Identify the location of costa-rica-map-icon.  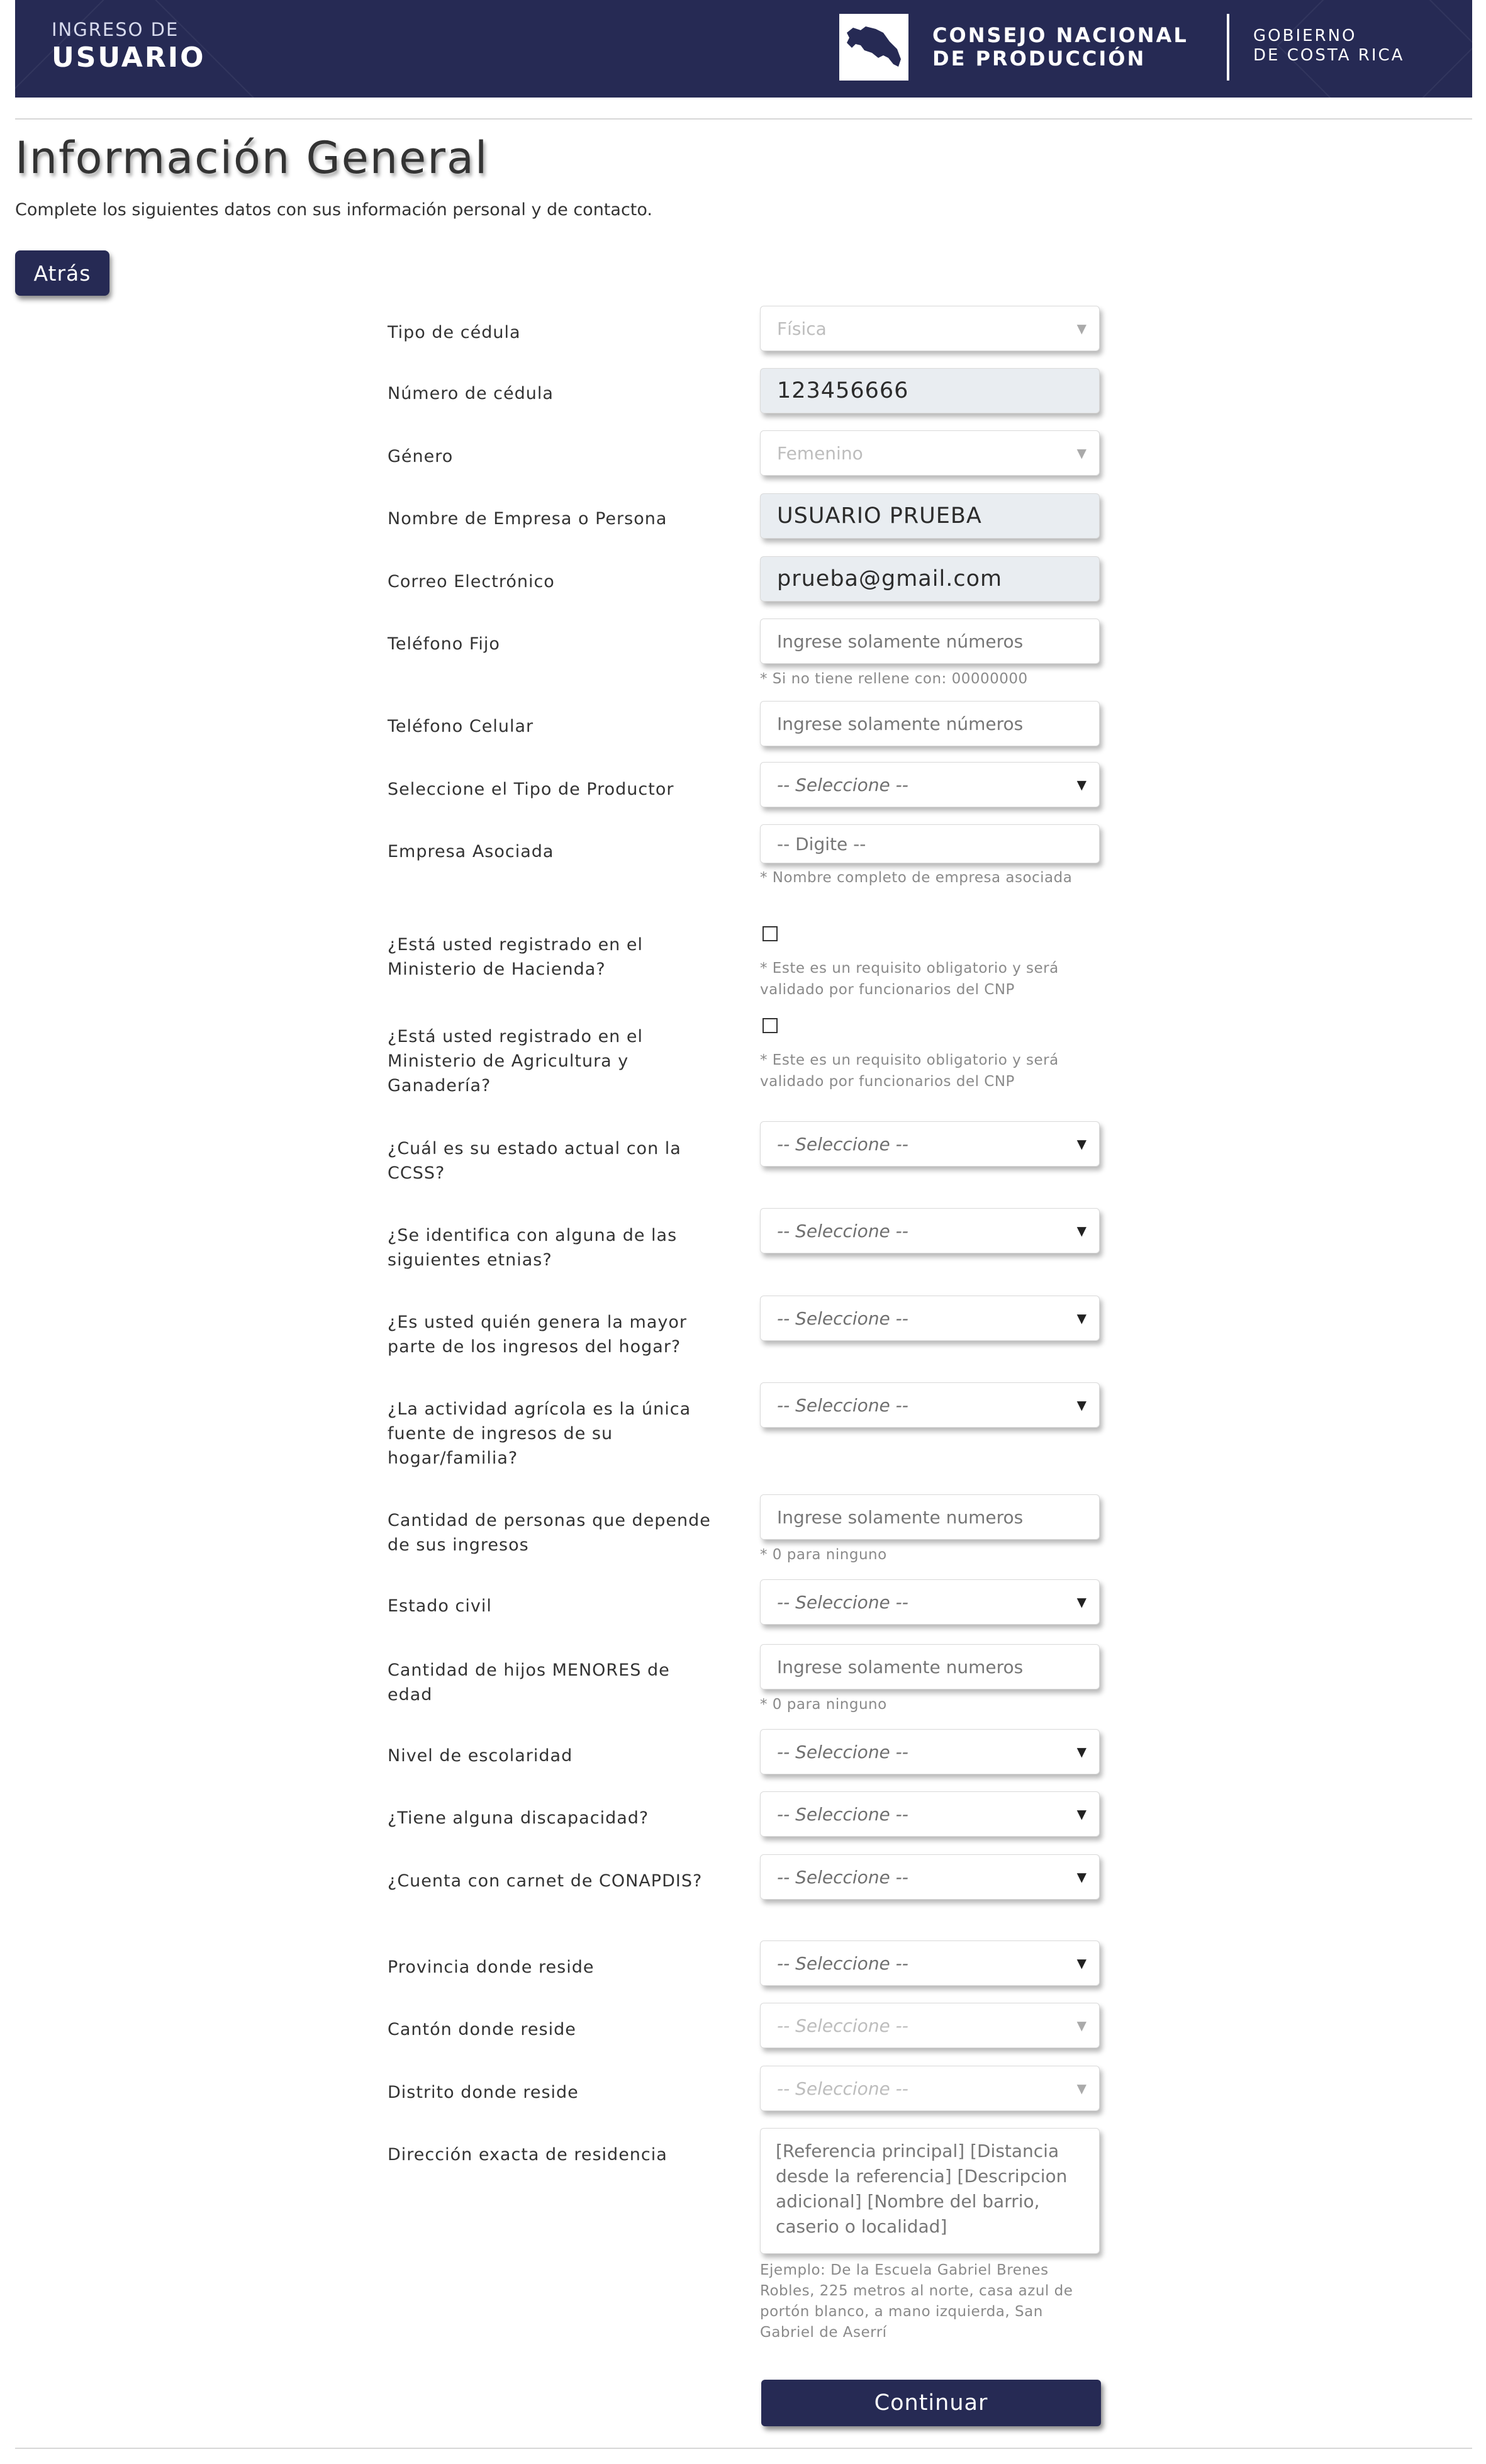
(873, 47).